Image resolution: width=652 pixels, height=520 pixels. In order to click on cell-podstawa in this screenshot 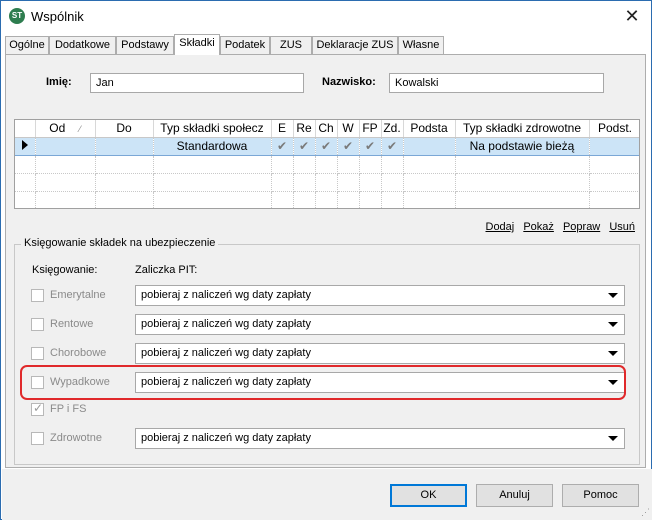, I will do `click(429, 146)`.